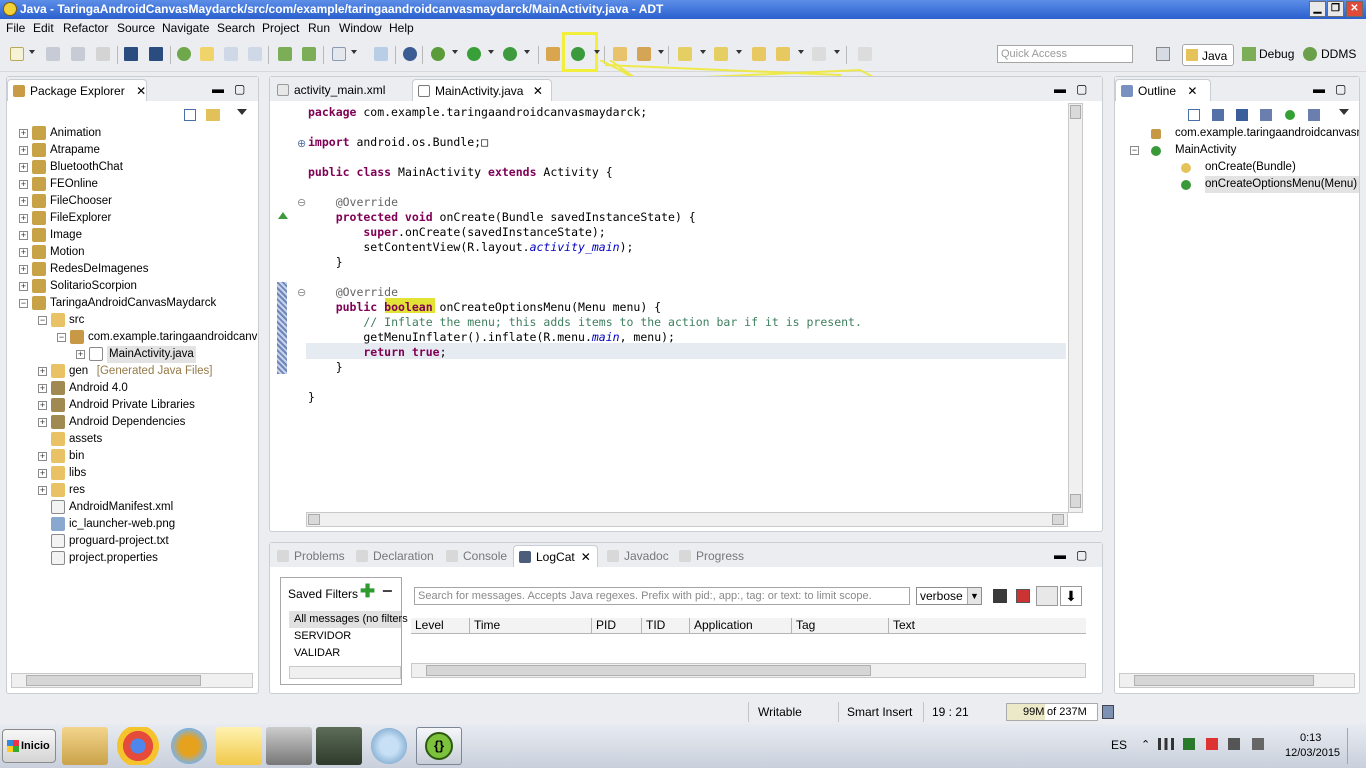  What do you see at coordinates (1060, 555) in the screenshot?
I see `minimize-view-icon: ▬` at bounding box center [1060, 555].